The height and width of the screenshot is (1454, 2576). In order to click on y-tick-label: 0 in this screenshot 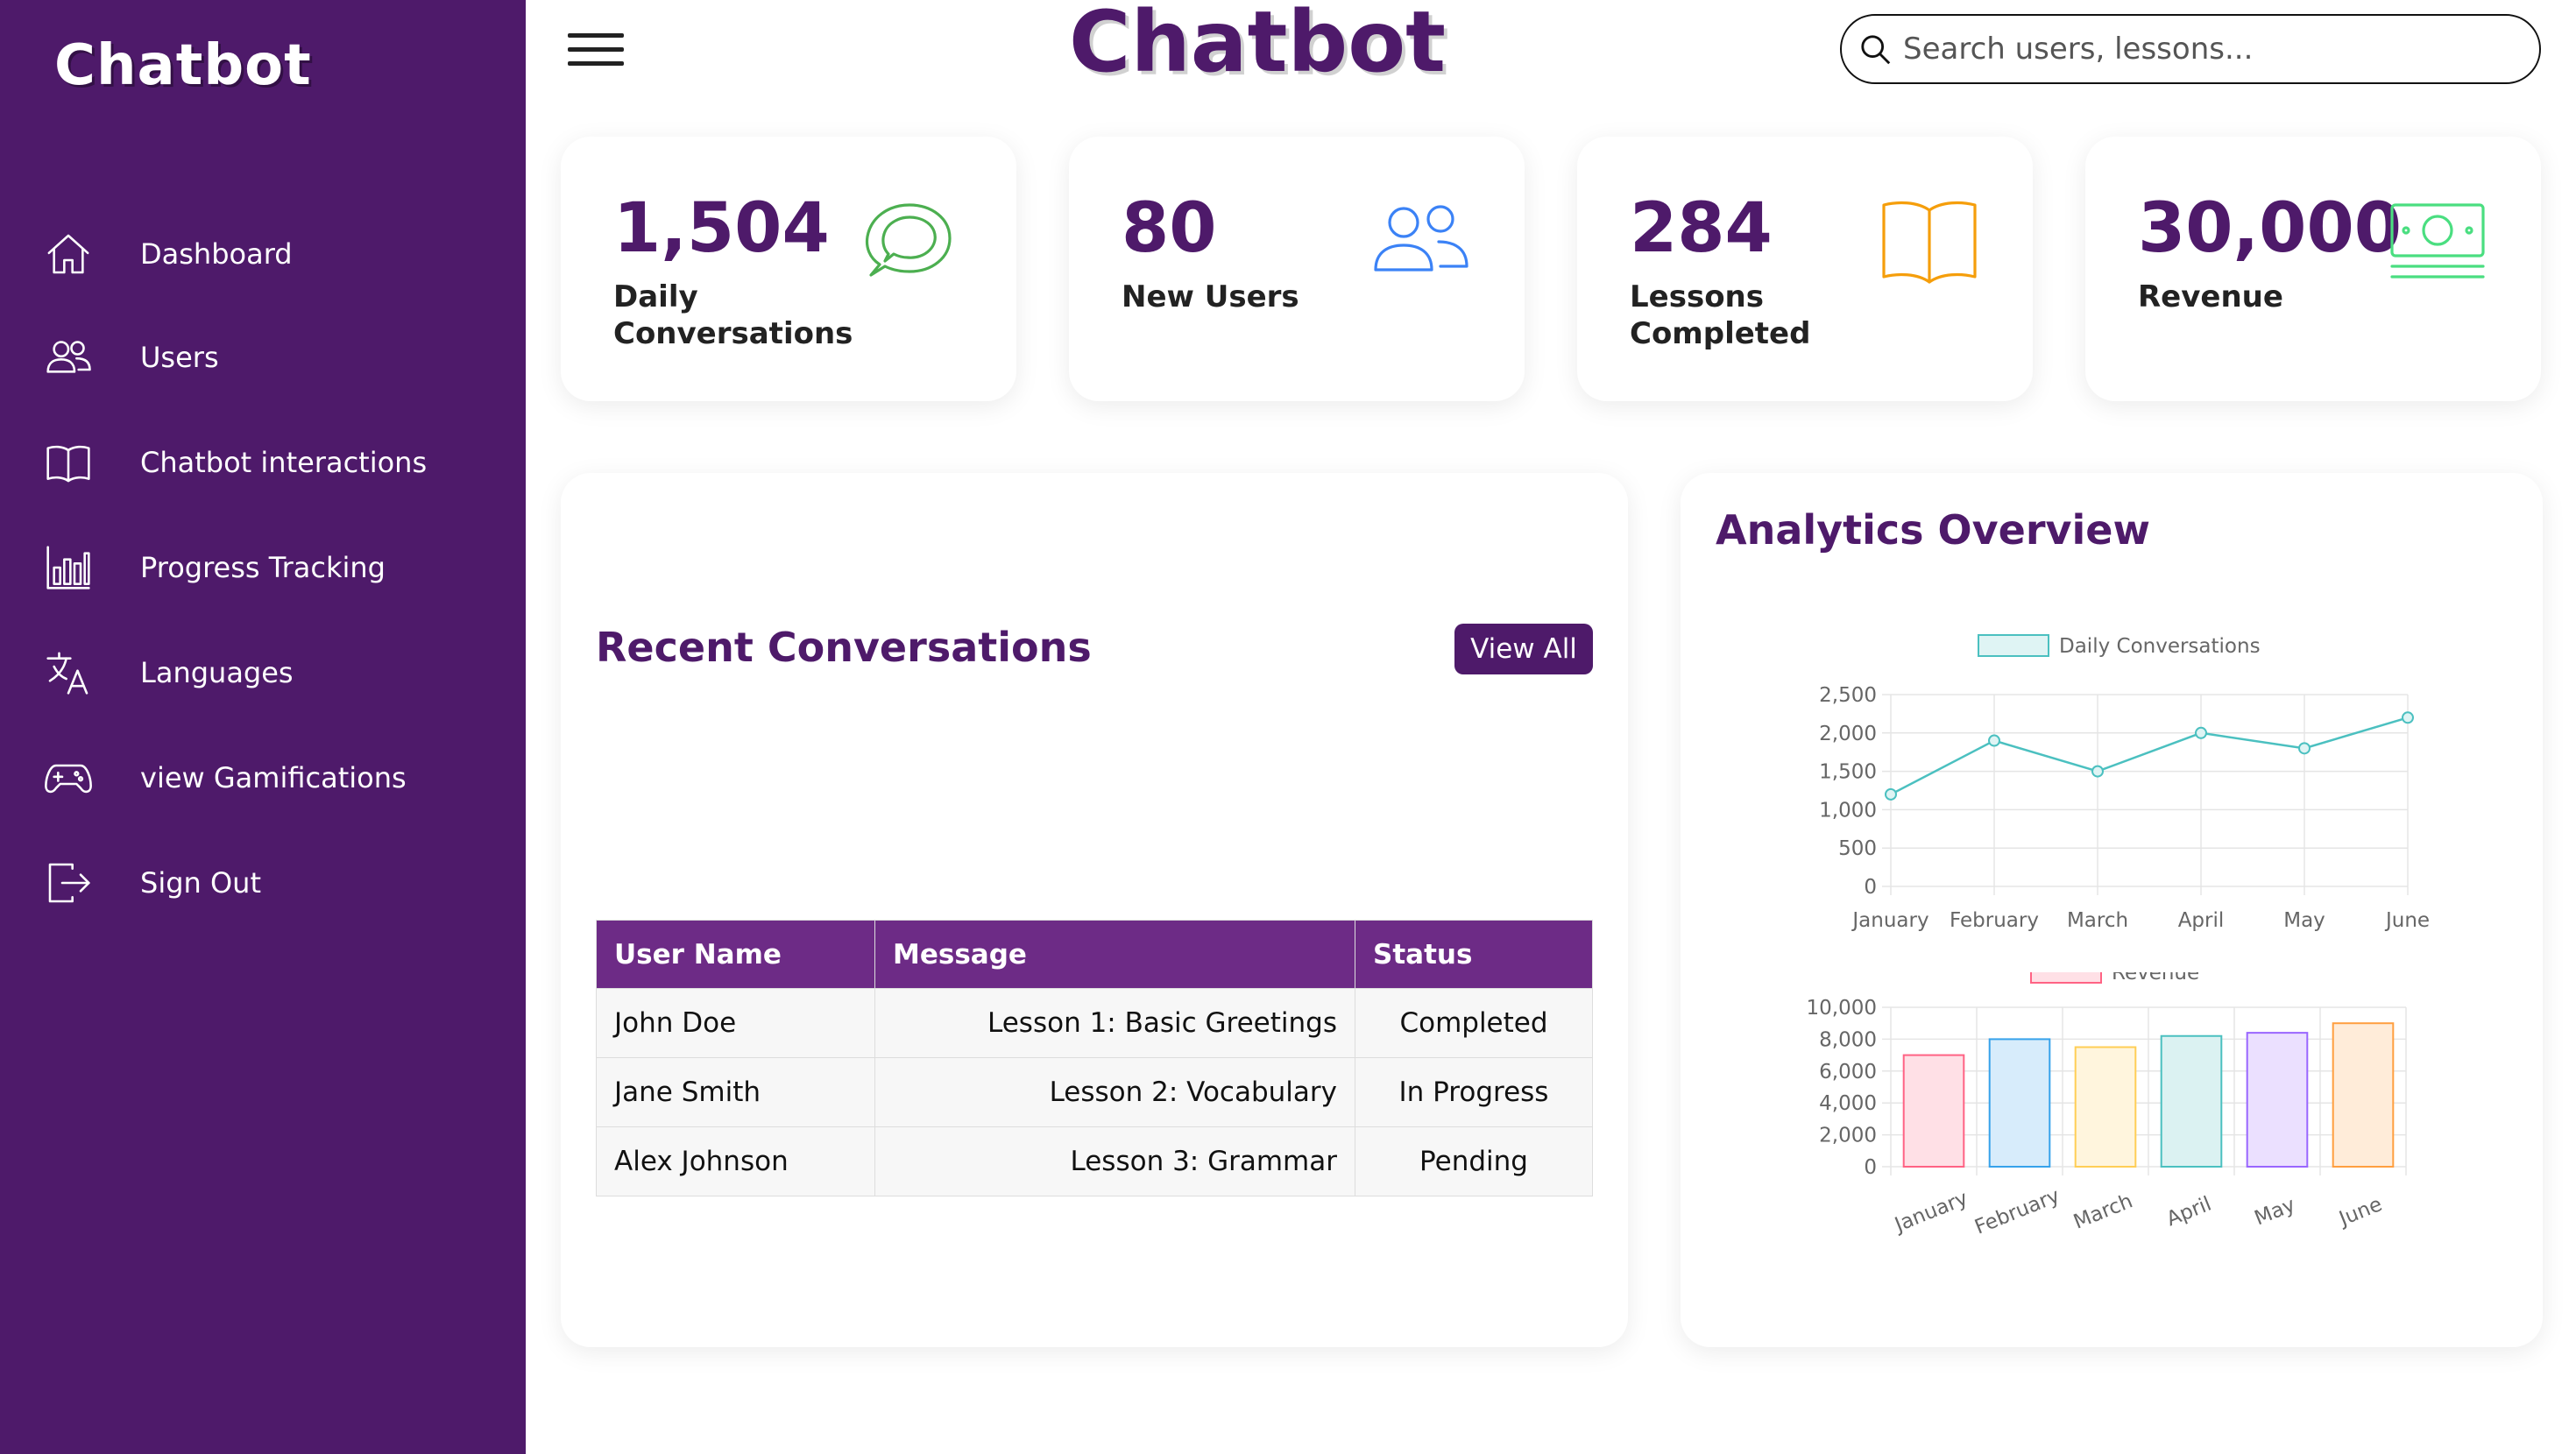, I will do `click(1870, 887)`.